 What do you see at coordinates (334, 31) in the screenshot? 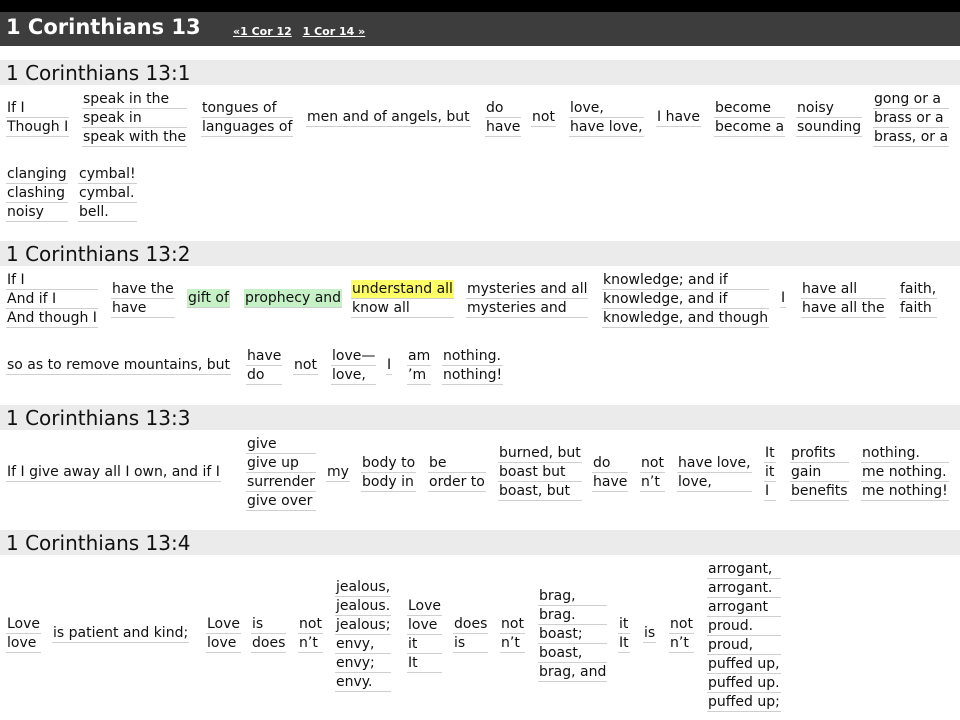
I see `next-chapter-link: 1 Cor 14 »` at bounding box center [334, 31].